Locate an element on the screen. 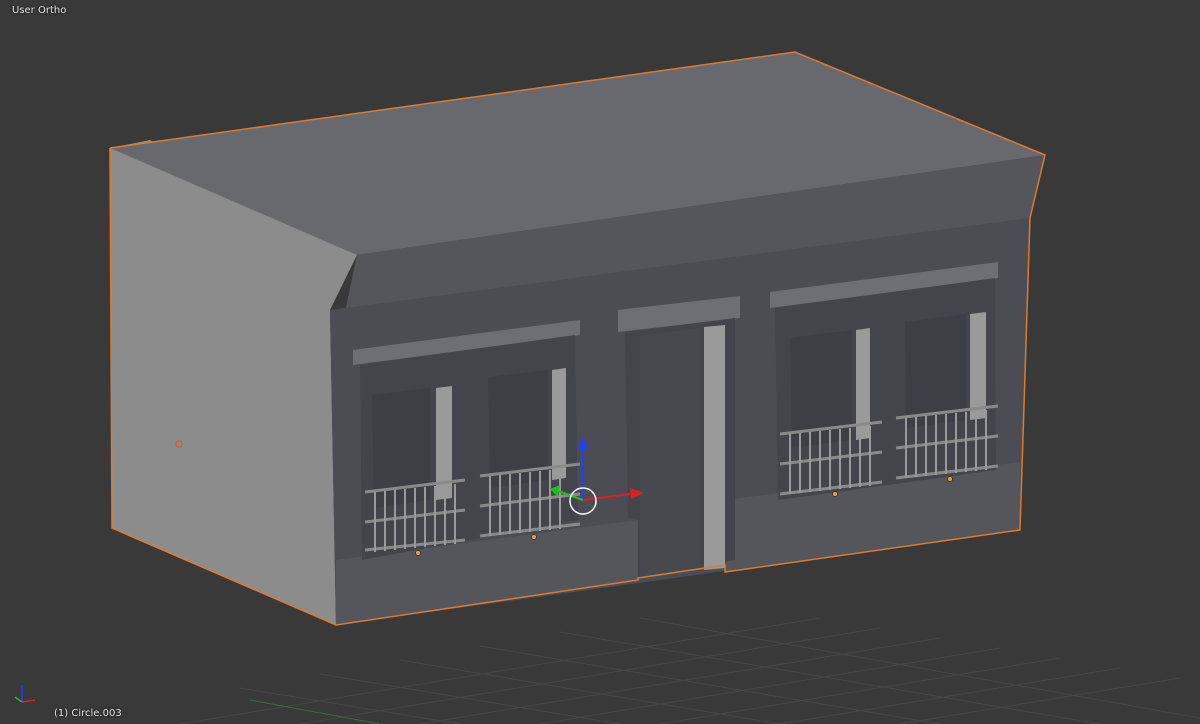  active-object-label: (1) Circle.003 is located at coordinates (88, 713).